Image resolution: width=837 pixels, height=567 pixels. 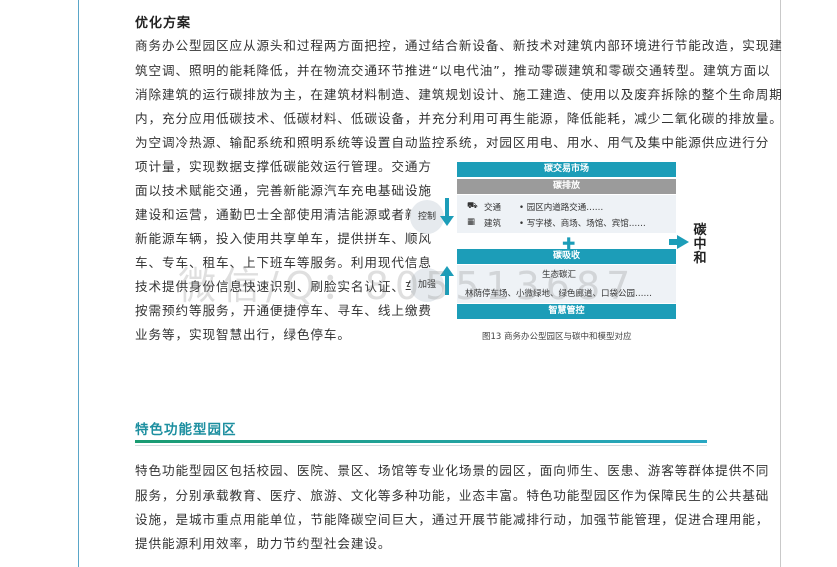 What do you see at coordinates (493, 208) in the screenshot?
I see `traffic-label: 交通` at bounding box center [493, 208].